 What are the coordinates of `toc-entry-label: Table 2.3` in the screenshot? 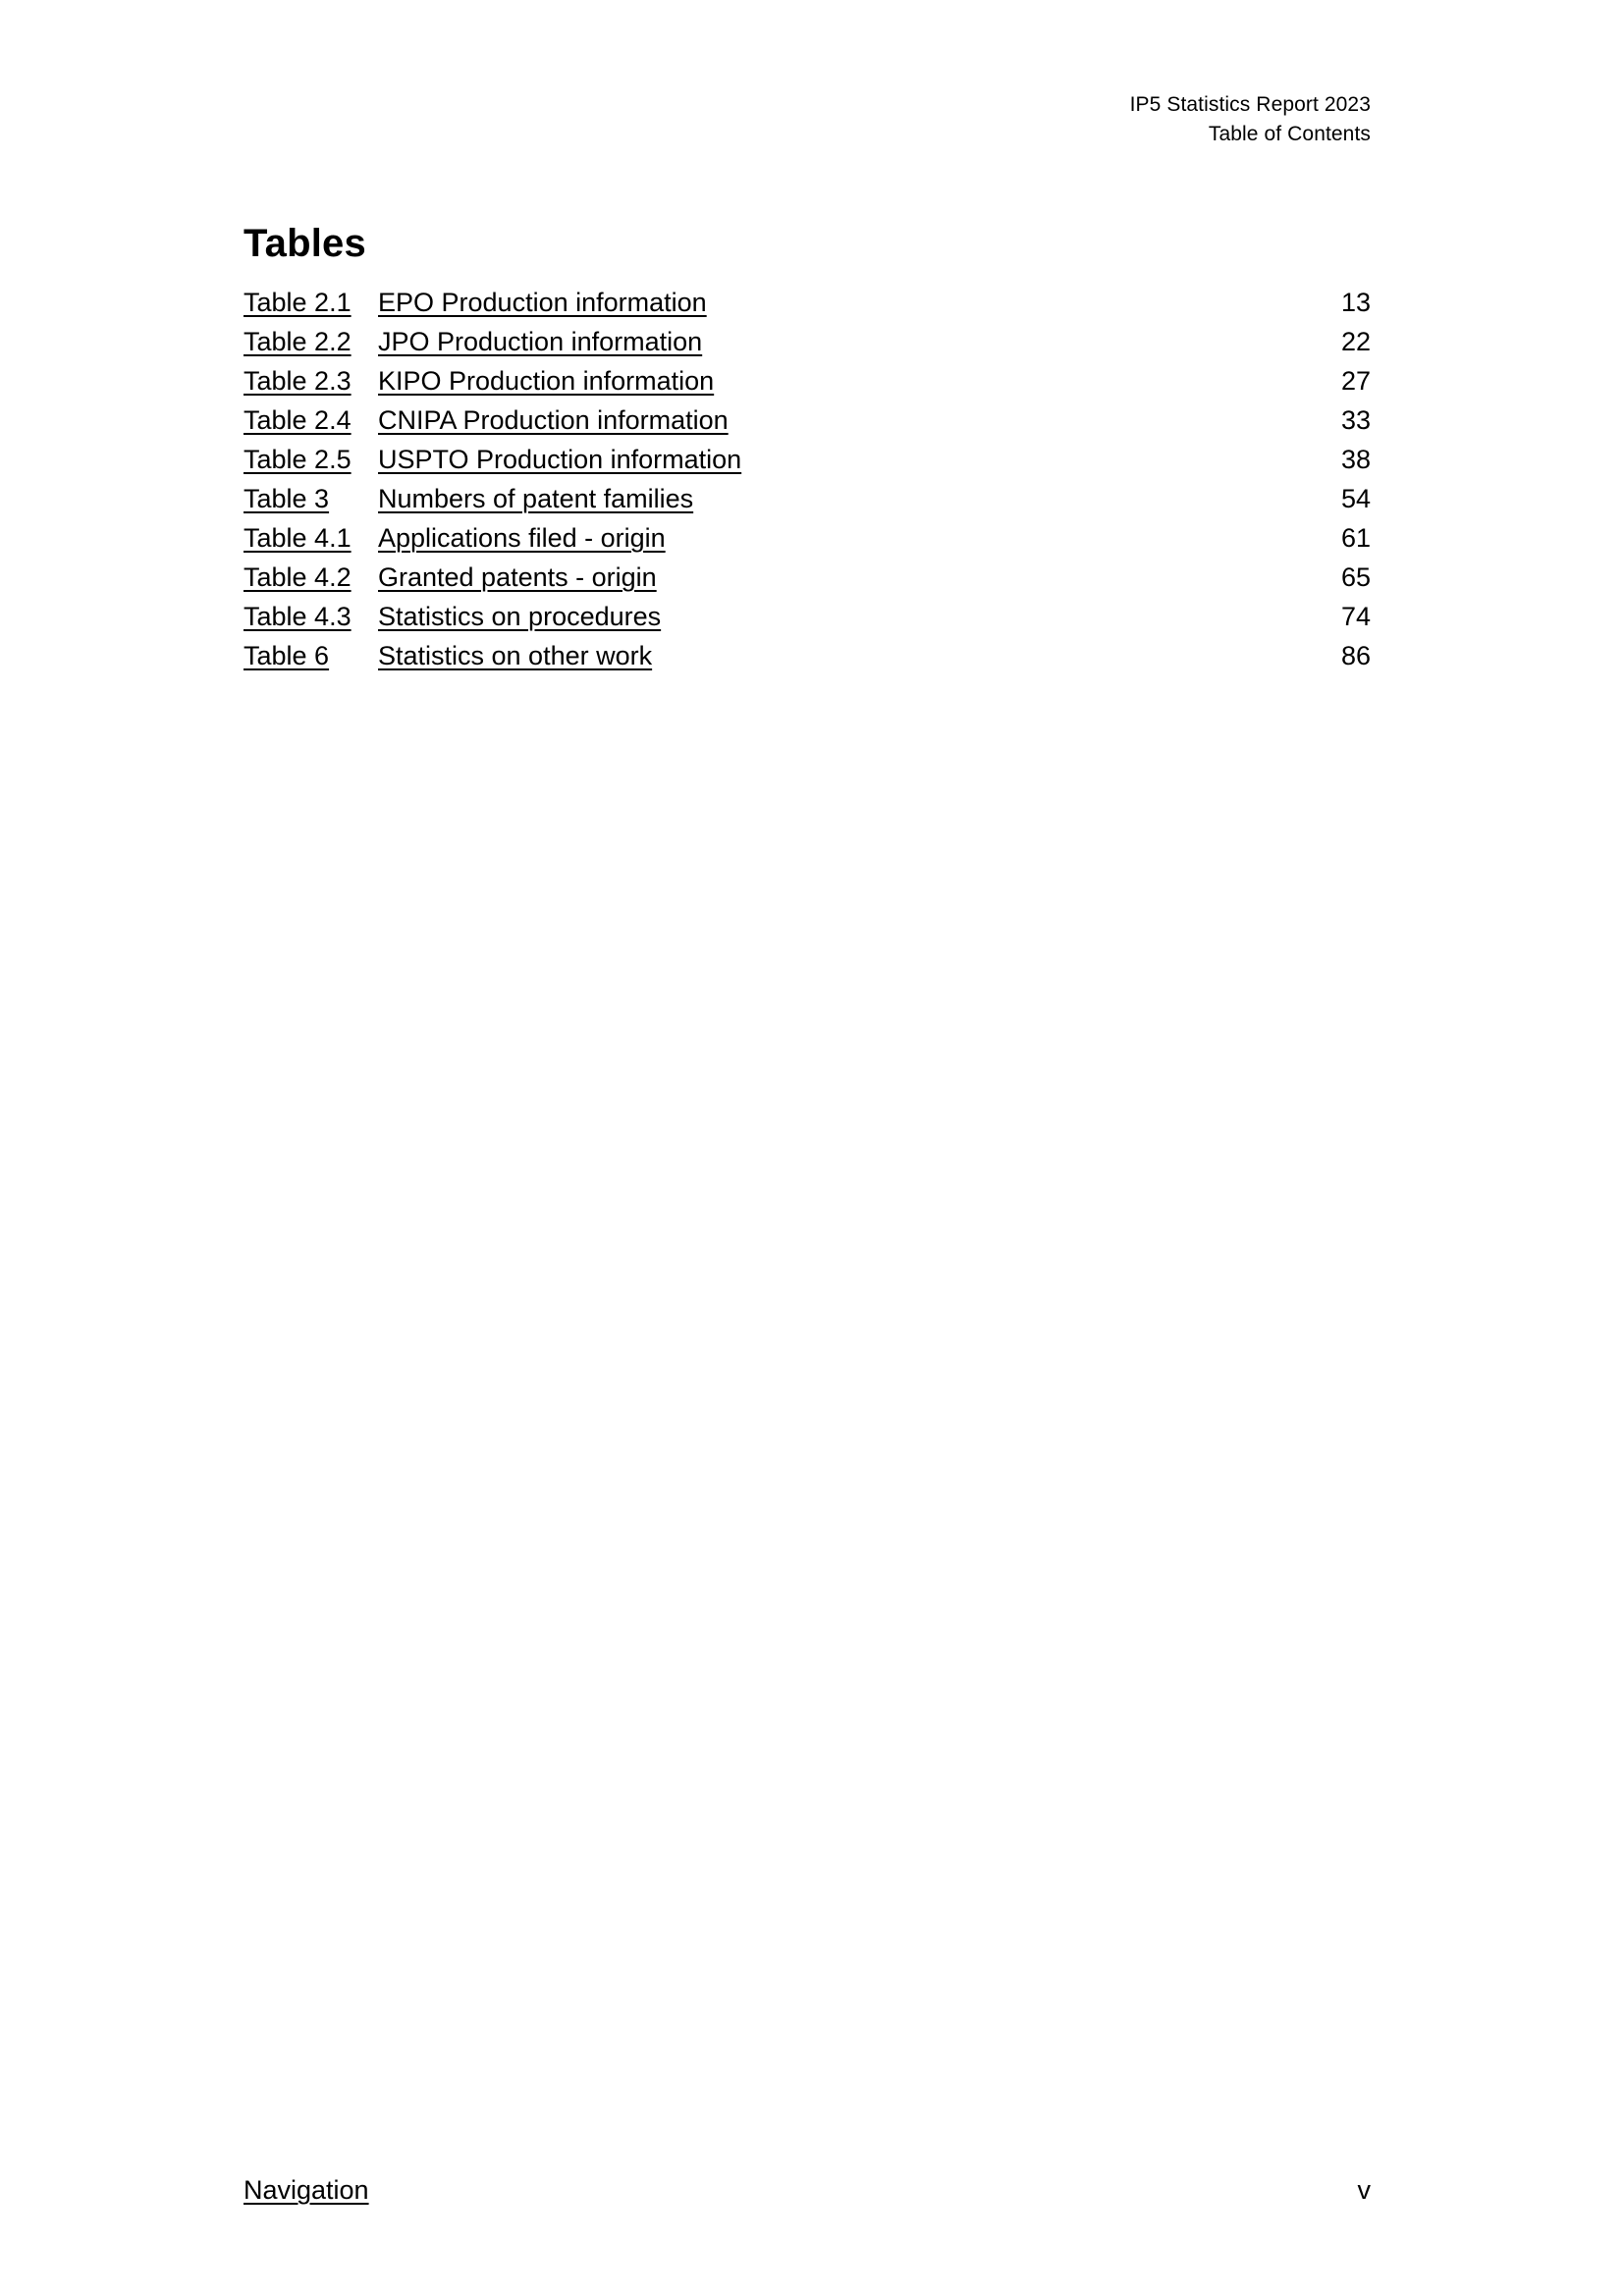 It's located at (298, 381).